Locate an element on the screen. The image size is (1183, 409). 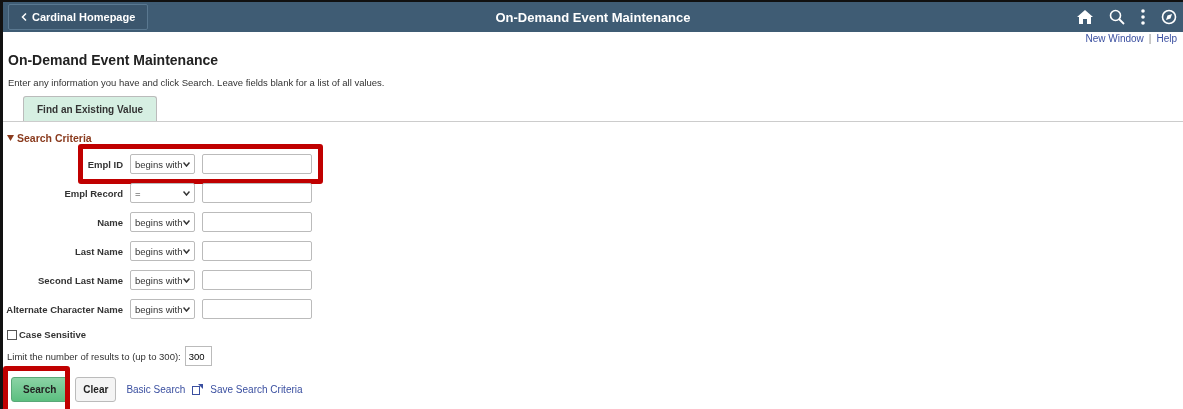
checkbox is located at coordinates (12, 334).